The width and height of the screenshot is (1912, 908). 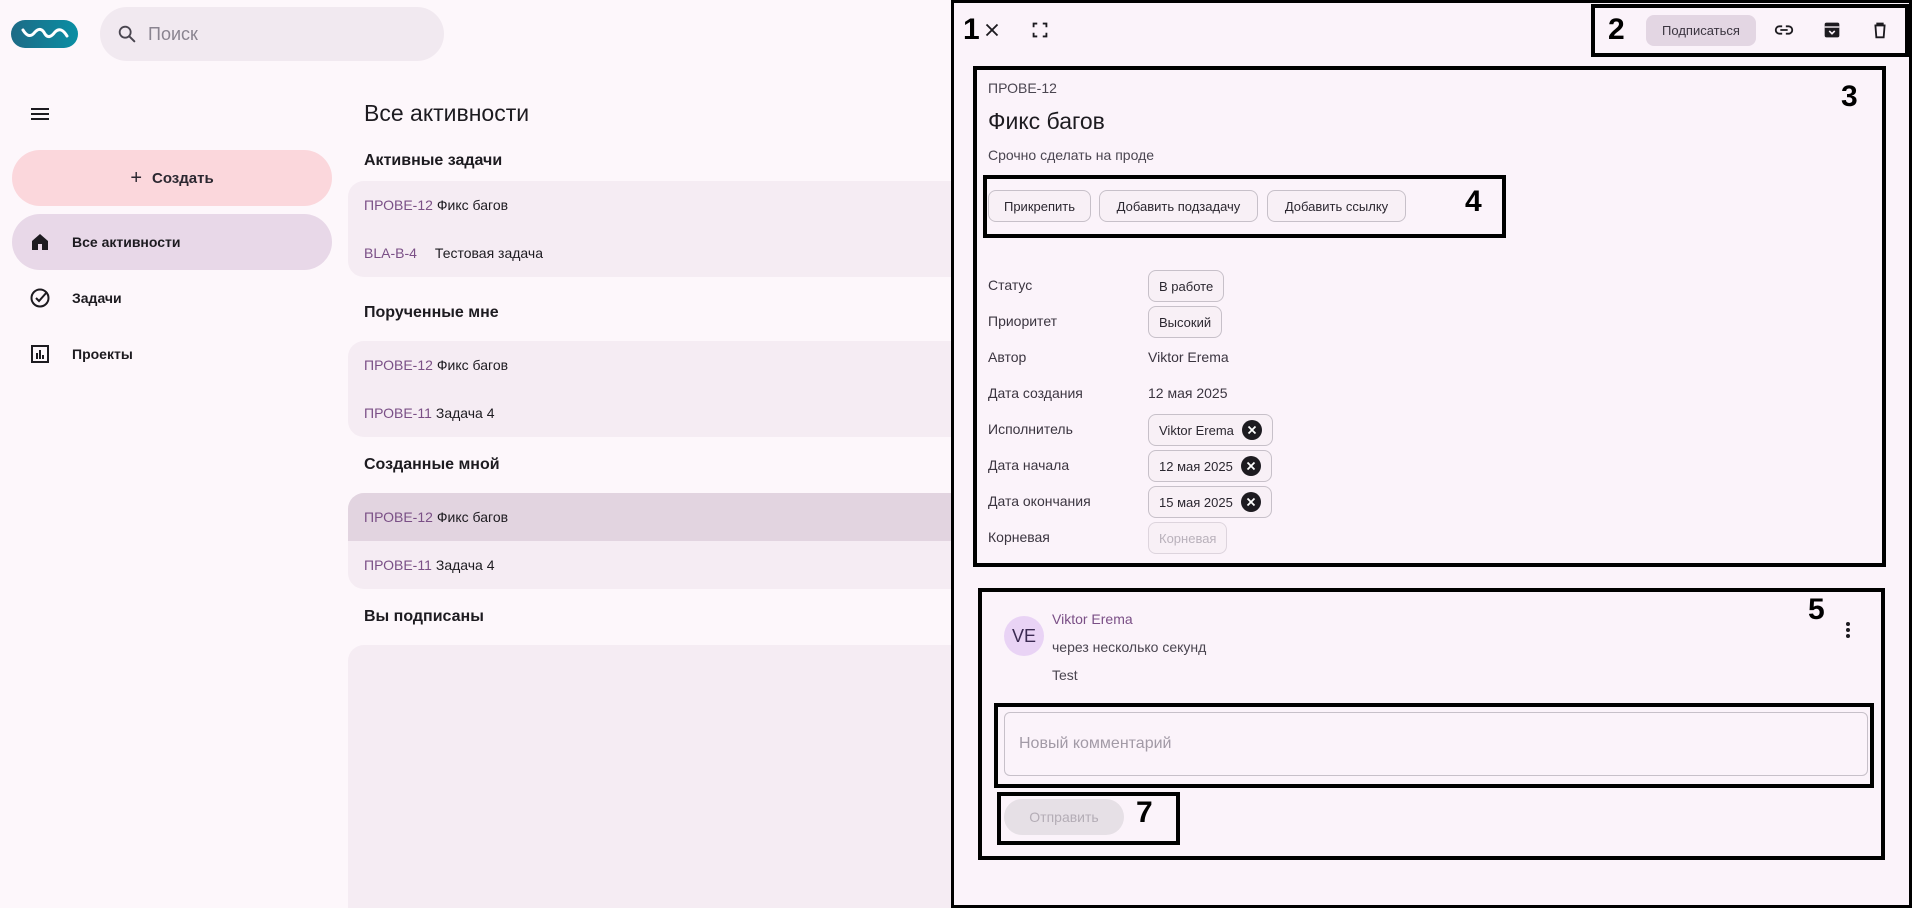 What do you see at coordinates (1436, 744) in the screenshot?
I see `new-comment-input` at bounding box center [1436, 744].